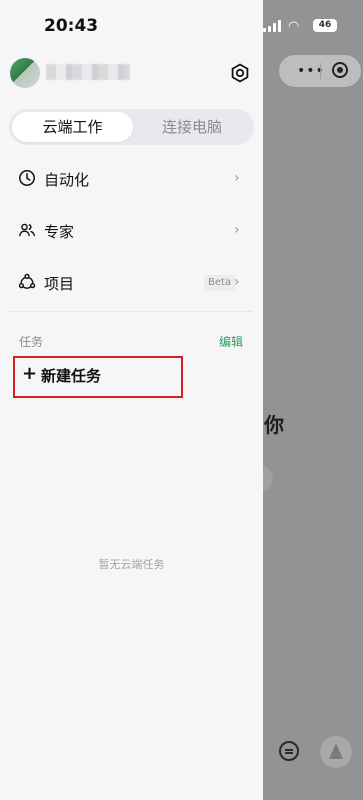 The image size is (363, 800). I want to click on capsule-divider, so click(320, 71).